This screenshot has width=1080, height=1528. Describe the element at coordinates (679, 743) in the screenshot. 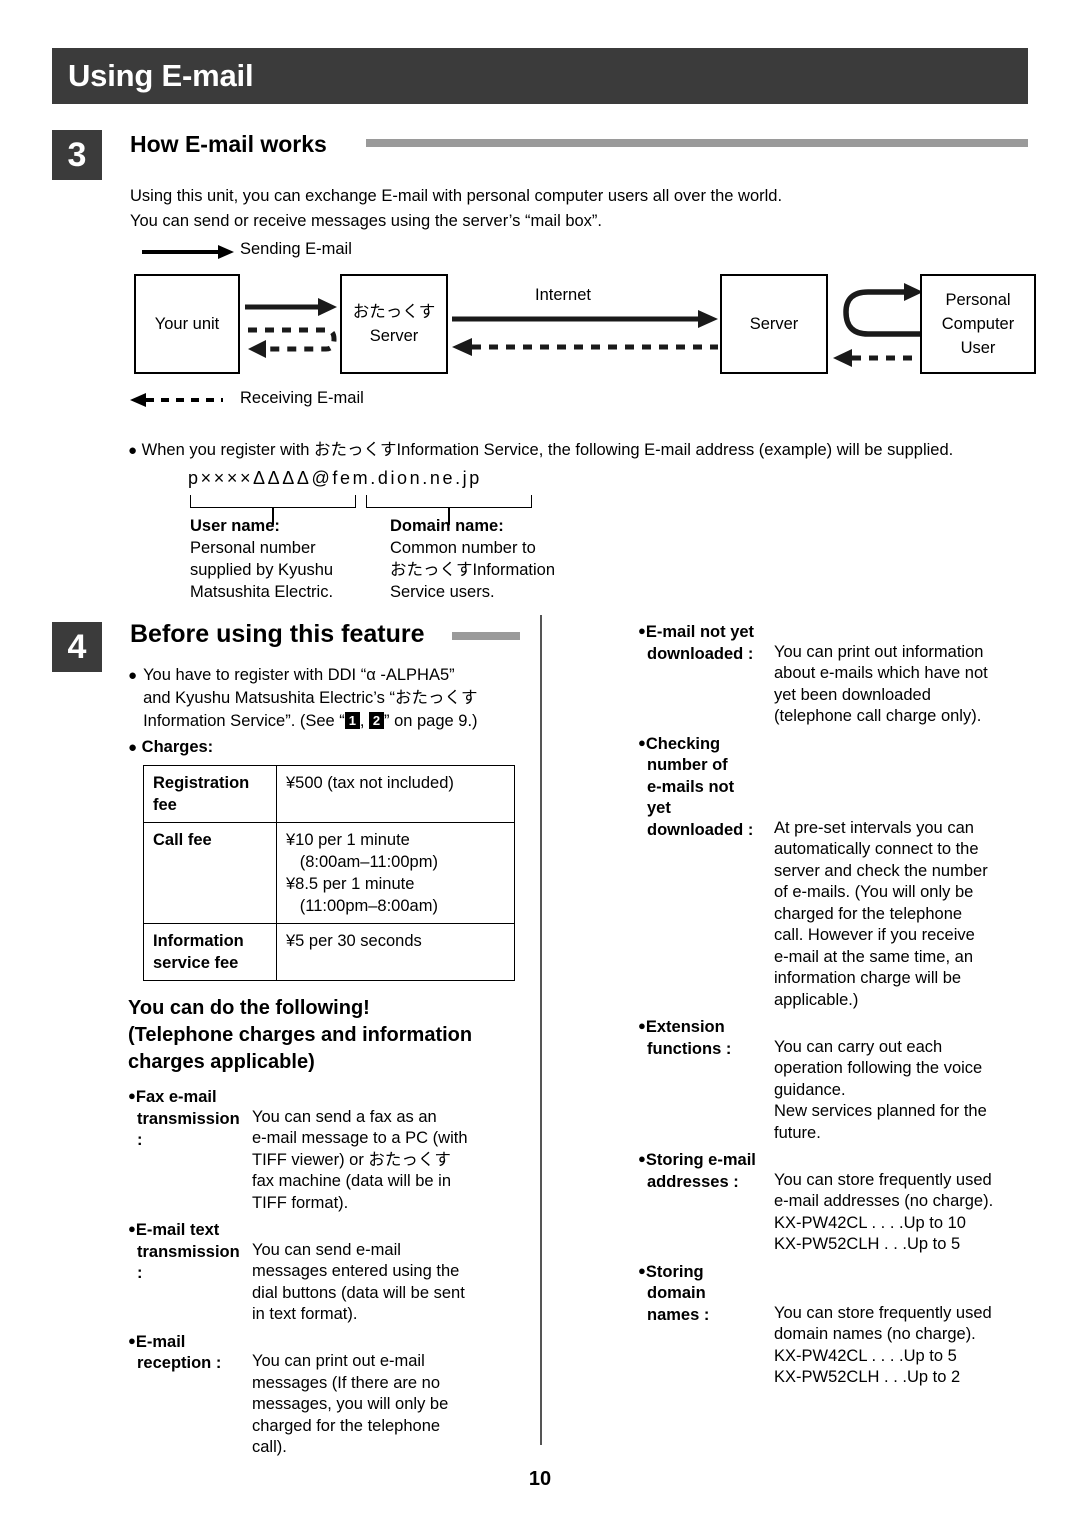

I see `feature-term-line: ●Checking` at that location.